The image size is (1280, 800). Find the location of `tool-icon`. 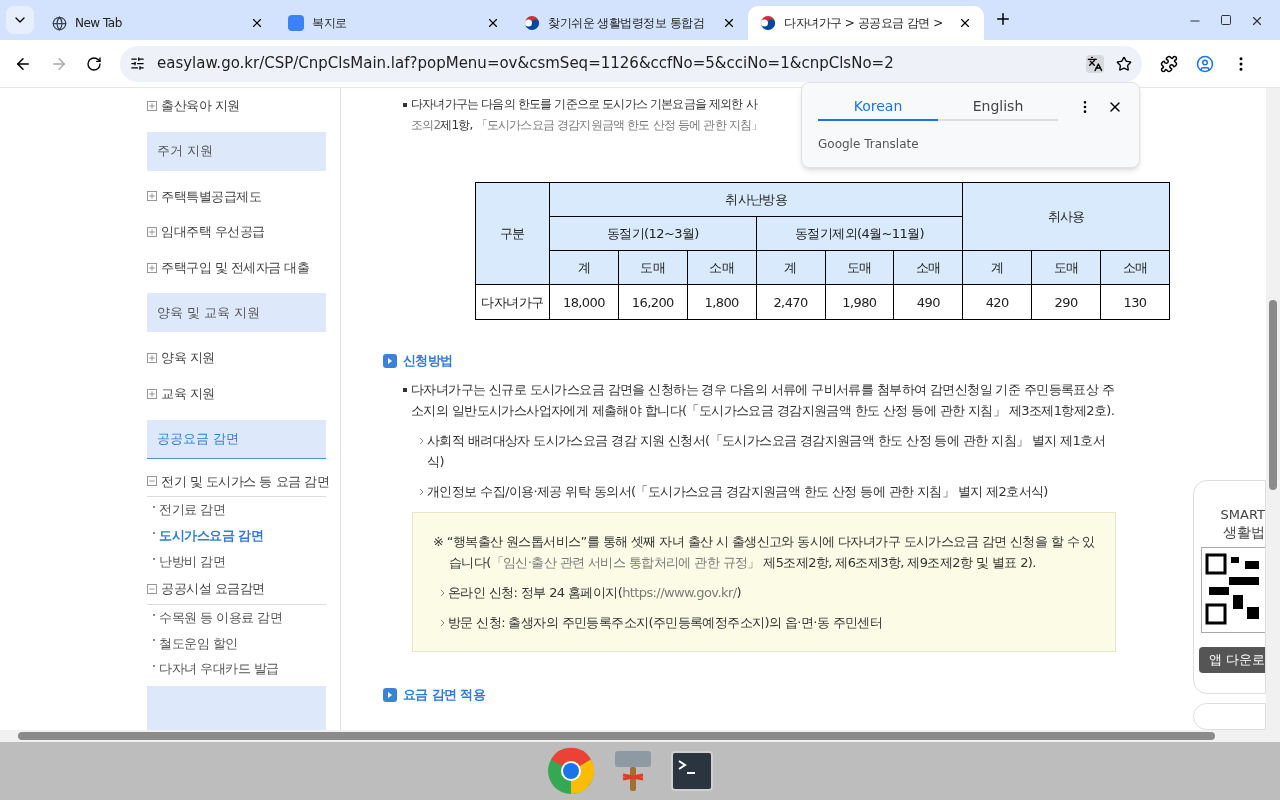

tool-icon is located at coordinates (633, 771).